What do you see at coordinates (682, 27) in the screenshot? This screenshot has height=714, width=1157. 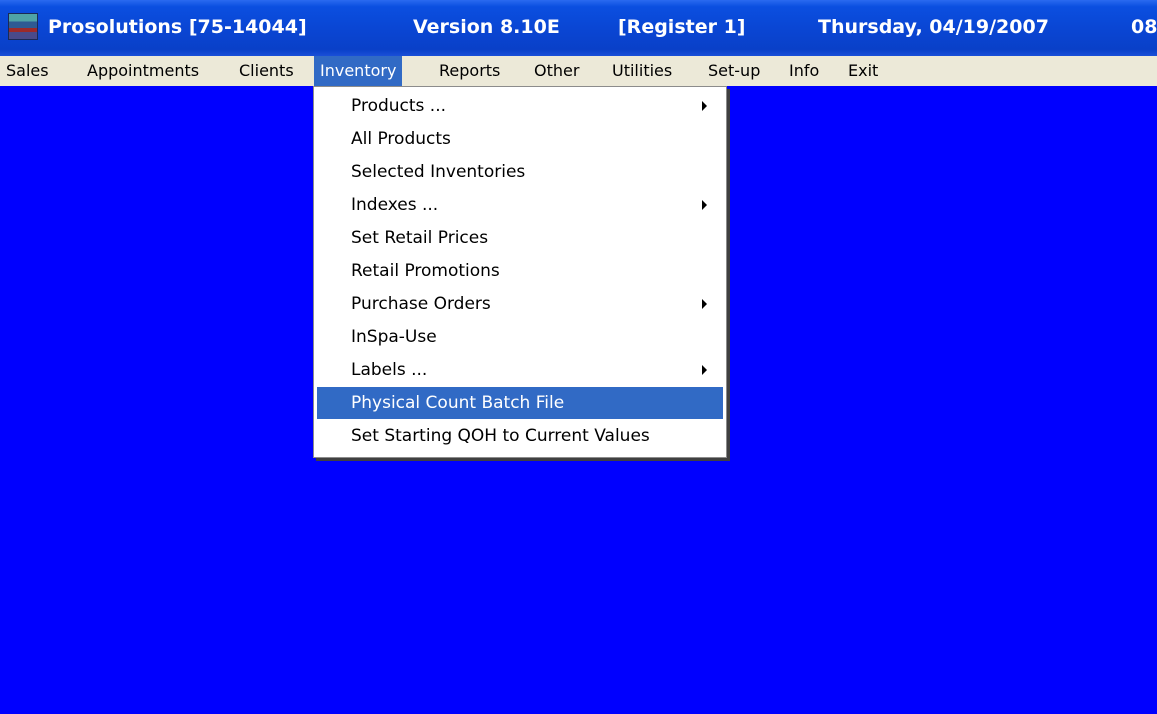 I see `register-label: [Register 1]` at bounding box center [682, 27].